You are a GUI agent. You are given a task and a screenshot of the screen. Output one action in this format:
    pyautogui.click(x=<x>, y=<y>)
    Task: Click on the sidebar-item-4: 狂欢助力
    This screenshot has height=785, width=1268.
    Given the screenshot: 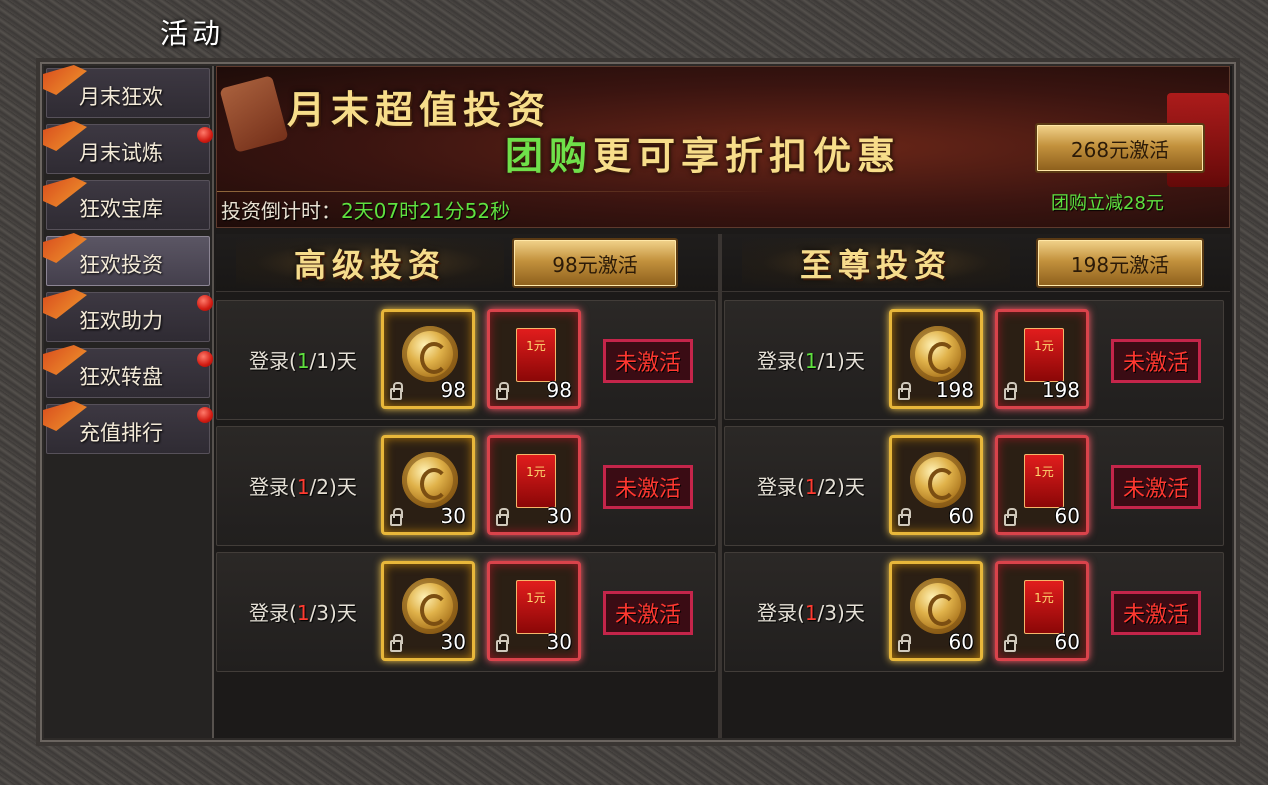 What is the action you would take?
    pyautogui.click(x=128, y=315)
    